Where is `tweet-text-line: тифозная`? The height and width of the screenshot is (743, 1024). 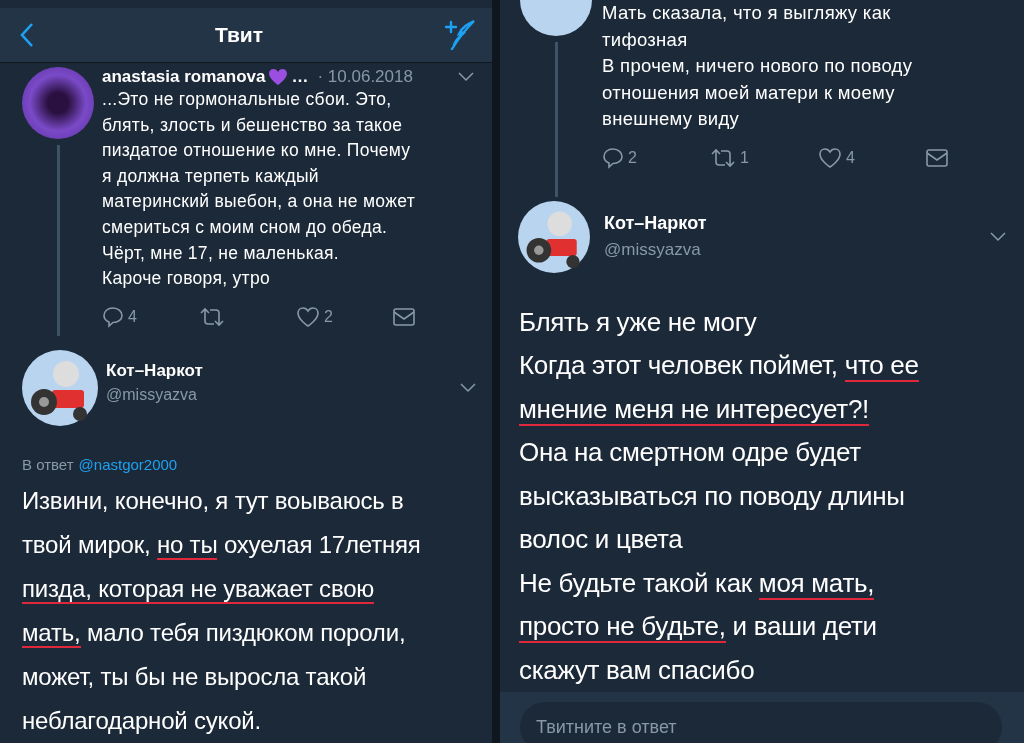 tweet-text-line: тифозная is located at coordinates (645, 39).